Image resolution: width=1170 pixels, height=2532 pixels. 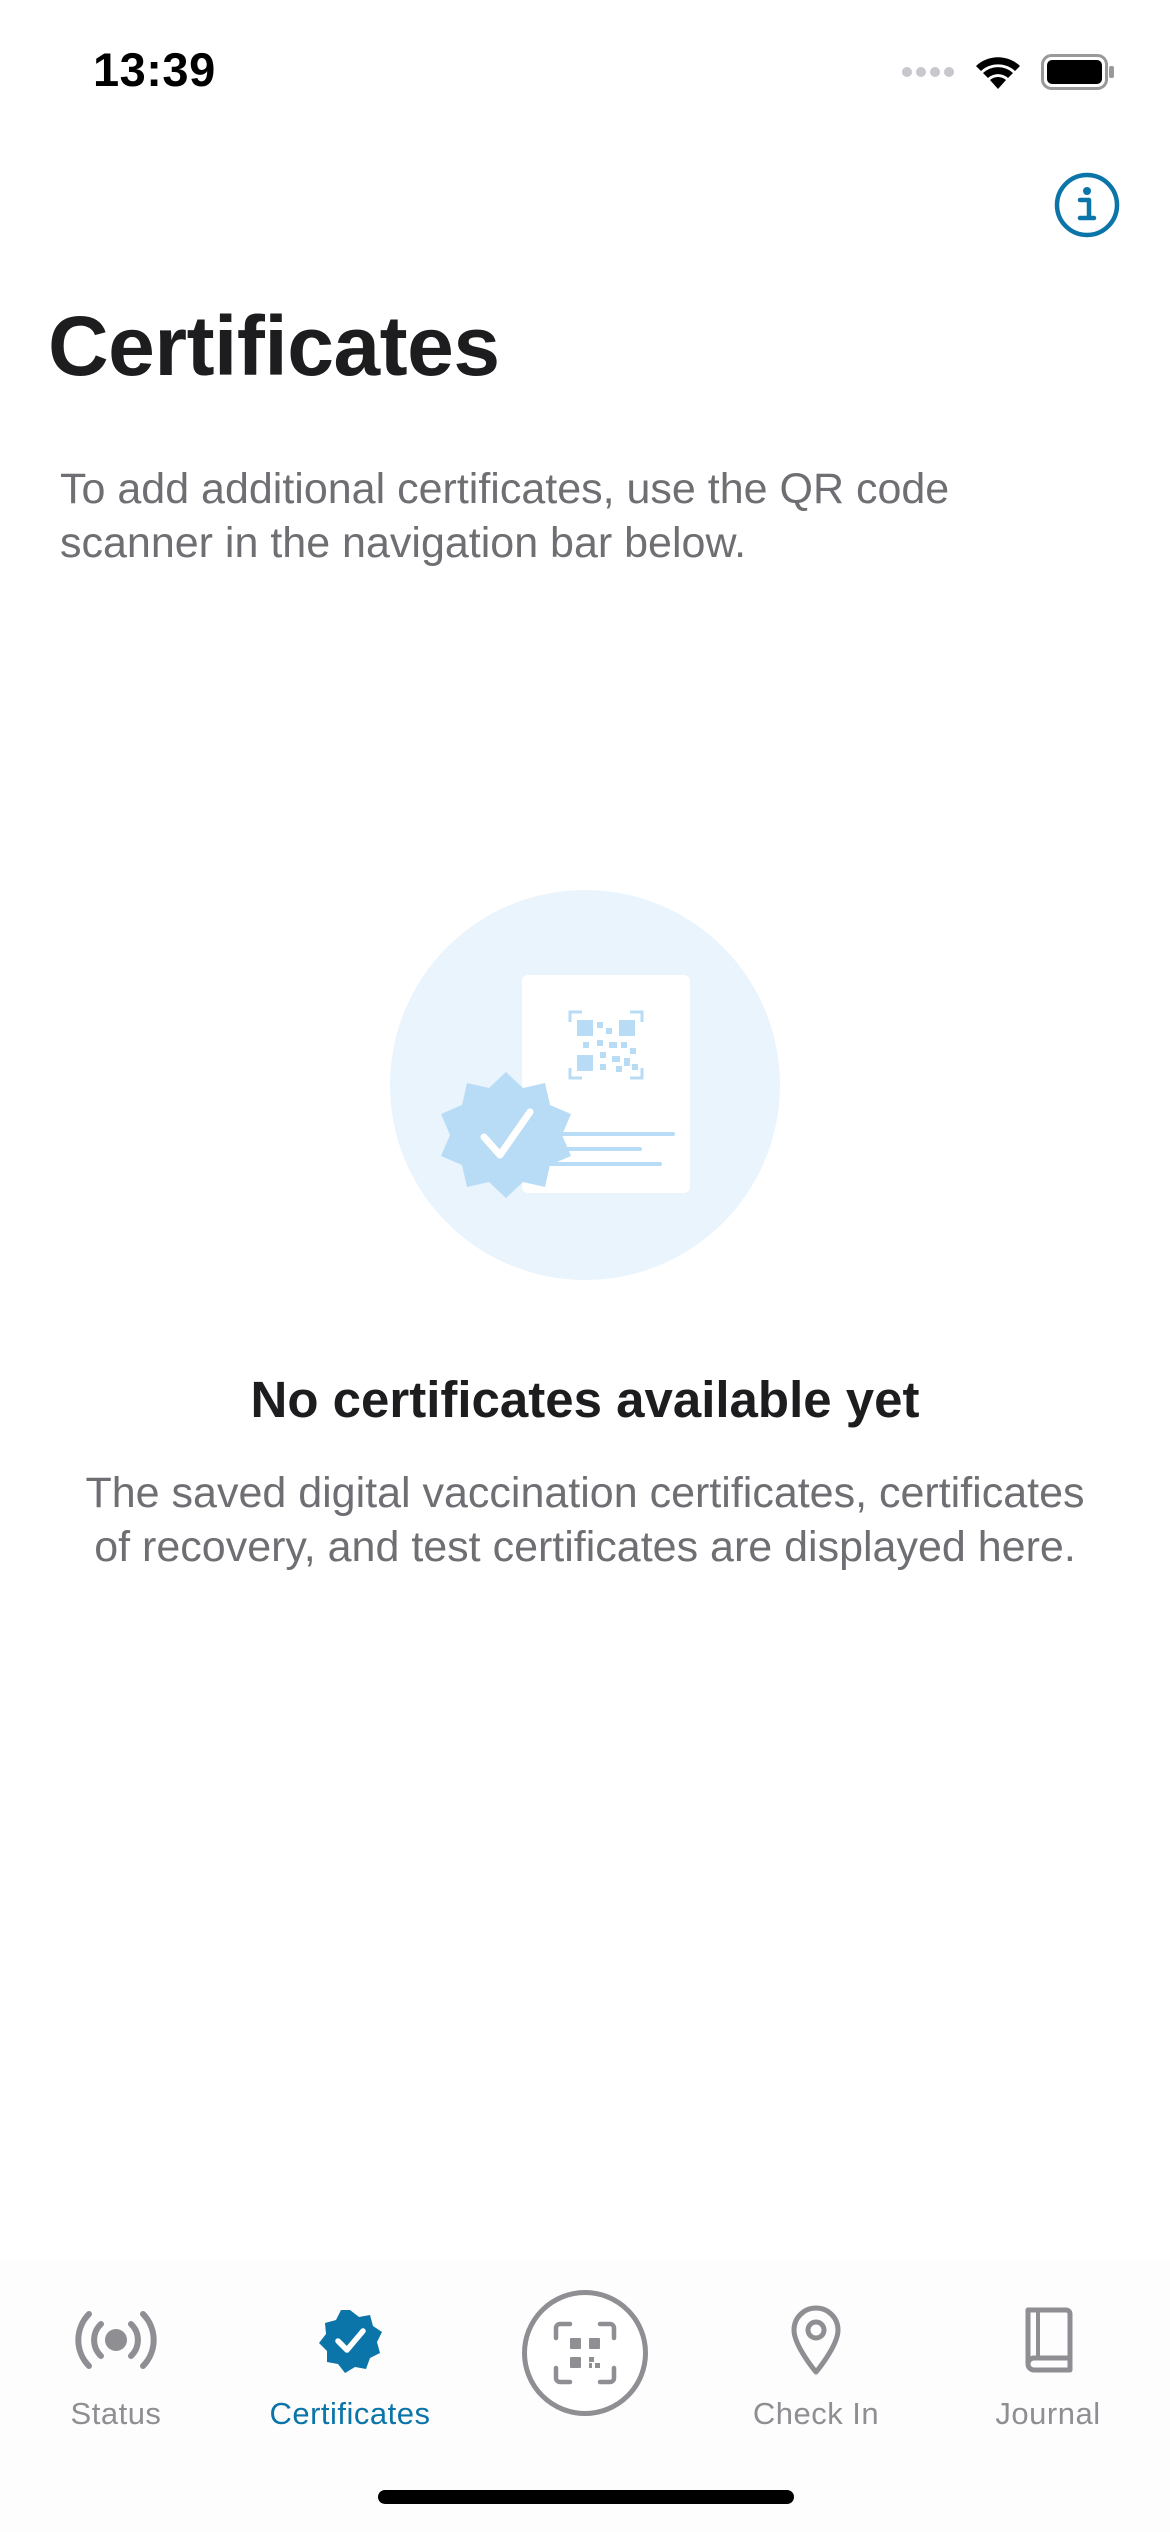 I want to click on wifi-icon, so click(x=998, y=73).